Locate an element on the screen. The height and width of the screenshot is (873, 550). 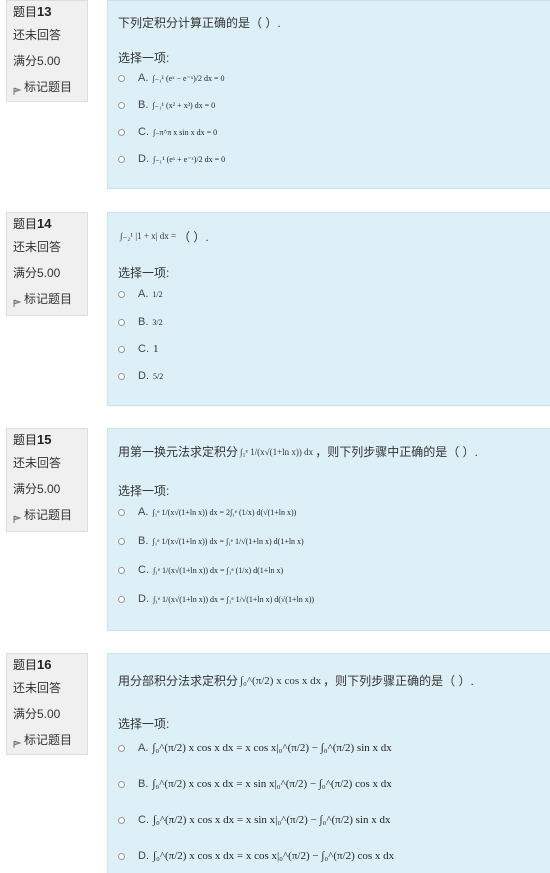
option-formula: 5/2 is located at coordinates (158, 376).